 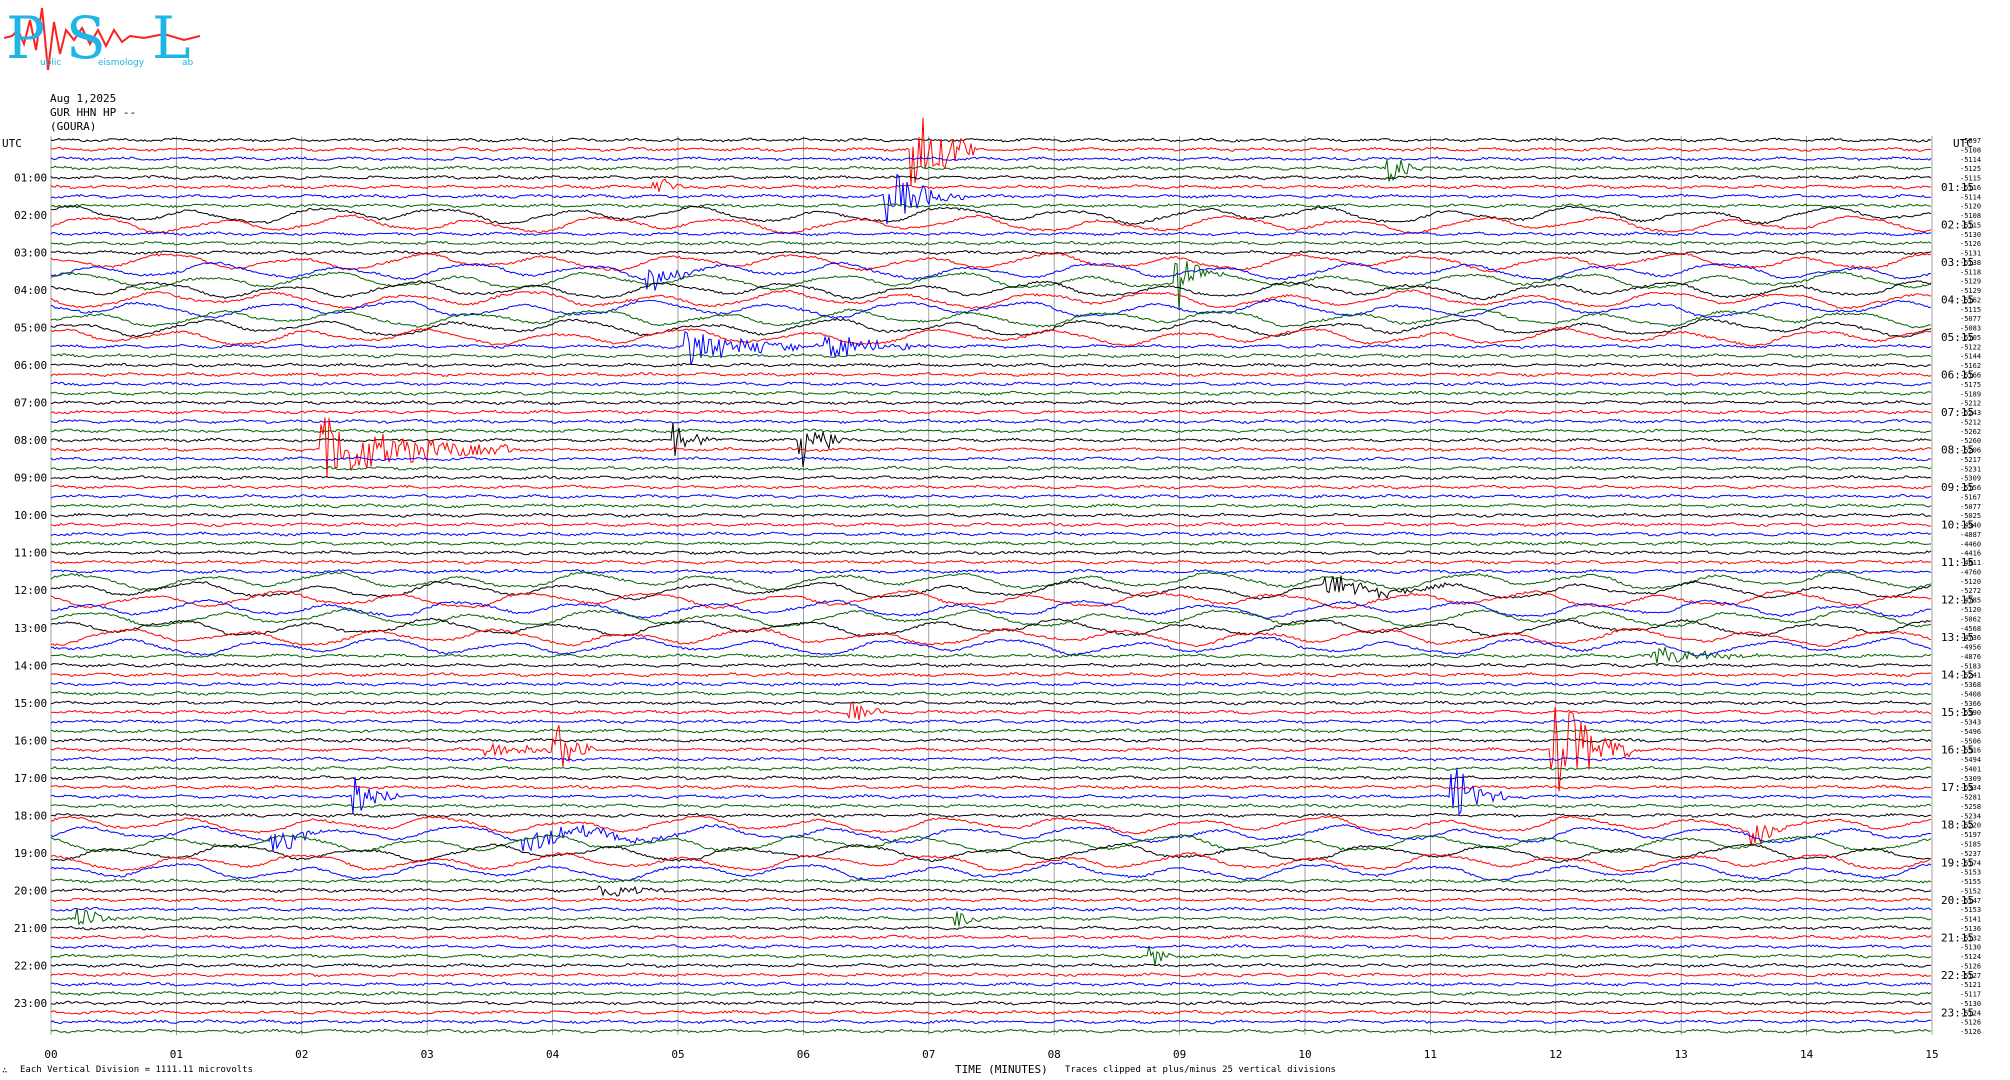 What do you see at coordinates (427, 1054) in the screenshot?
I see `x-tick-label: 03` at bounding box center [427, 1054].